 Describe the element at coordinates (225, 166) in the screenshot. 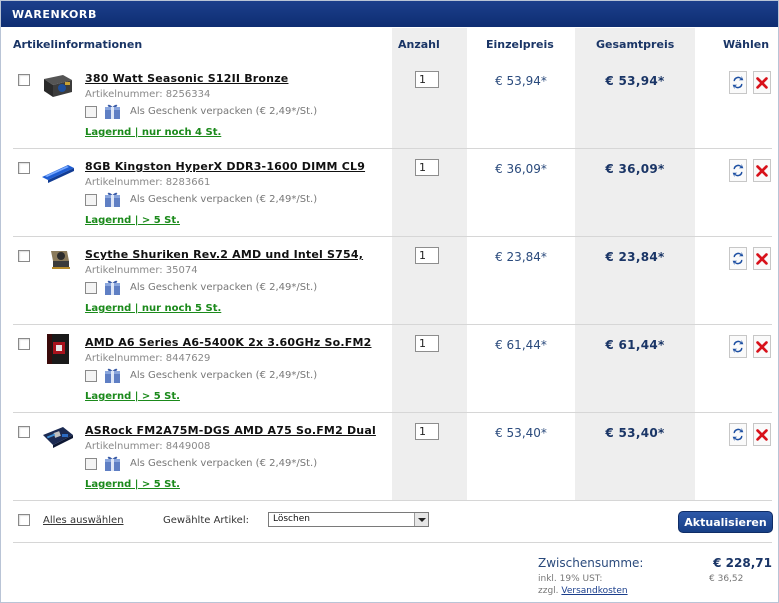

I see `product-name-link: 8GB Kingston HyperX DDR3-1600 DIMM CL9` at that location.